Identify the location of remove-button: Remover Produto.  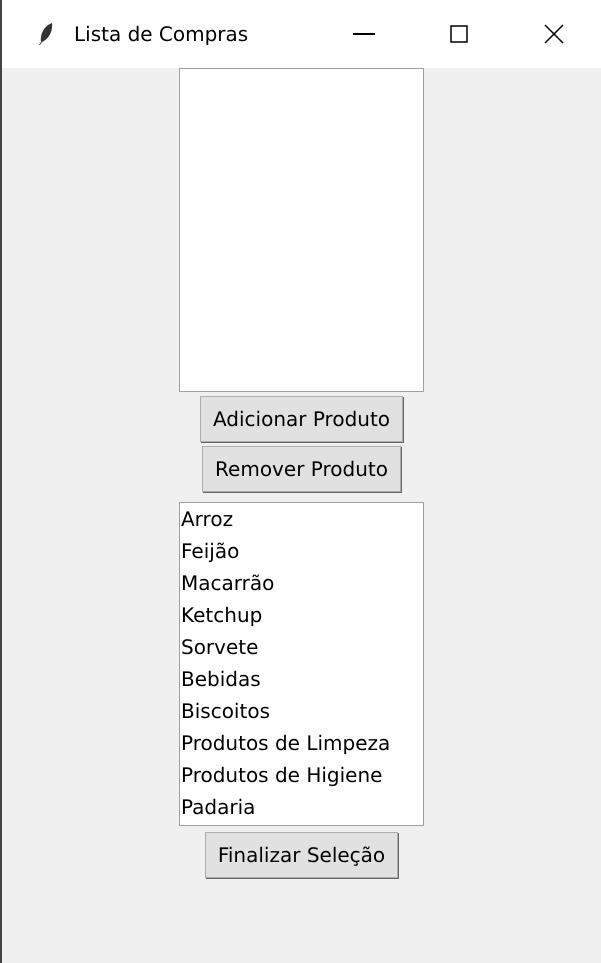
(301, 469).